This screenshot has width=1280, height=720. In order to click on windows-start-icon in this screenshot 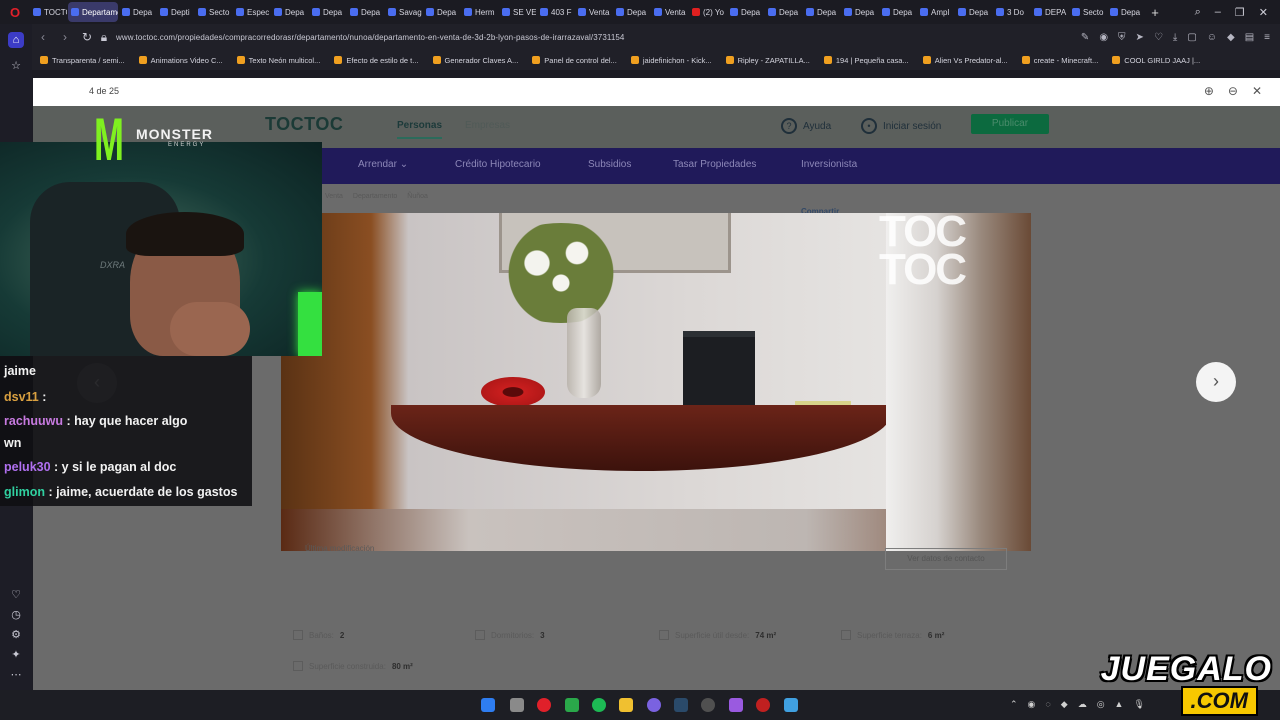, I will do `click(488, 705)`.